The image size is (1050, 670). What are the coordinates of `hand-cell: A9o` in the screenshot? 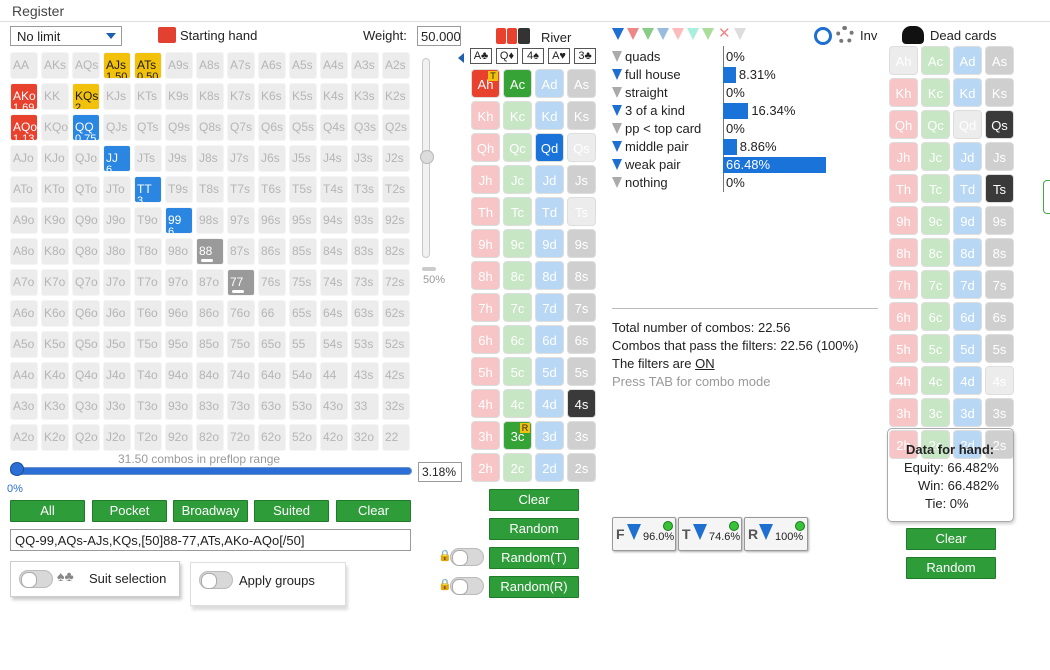 It's located at (24, 220).